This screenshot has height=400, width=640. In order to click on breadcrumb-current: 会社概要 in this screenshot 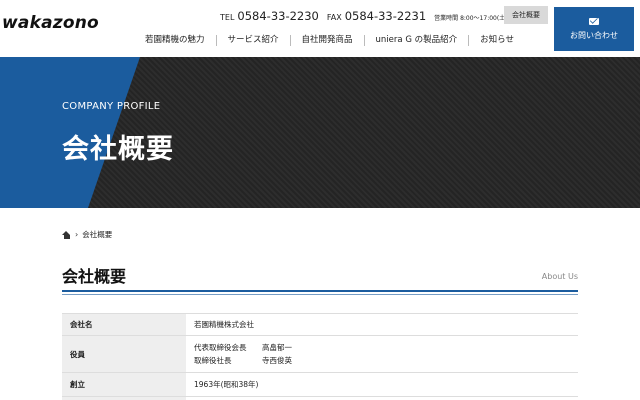, I will do `click(97, 234)`.